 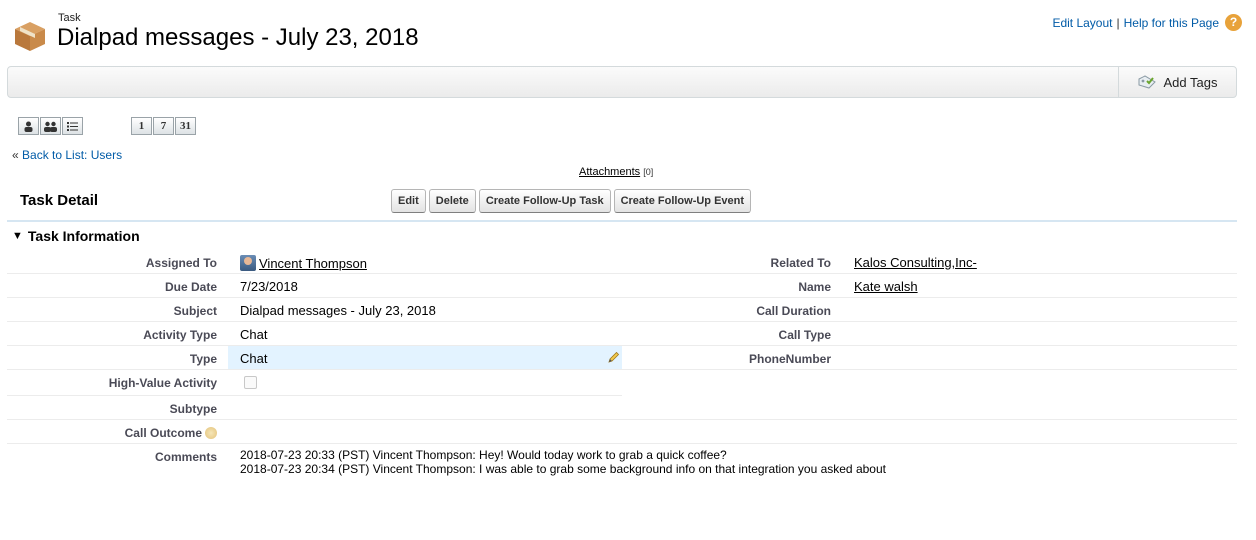 I want to click on view-mode-buttons, so click(x=51, y=126).